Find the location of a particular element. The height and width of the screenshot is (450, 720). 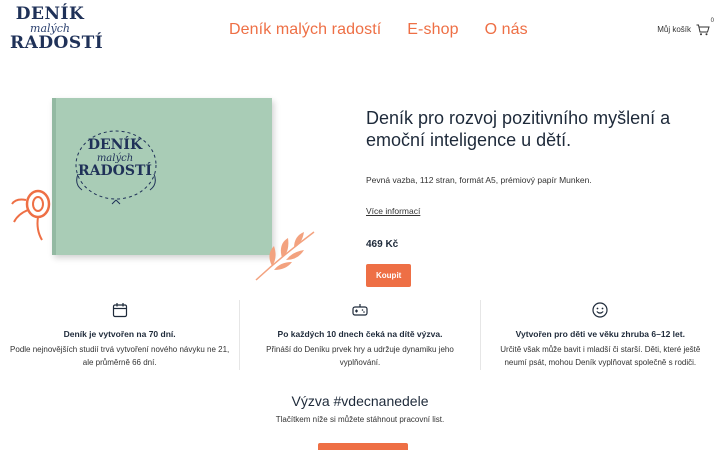

feature-title: Deník je vytvořen na 70 dní. is located at coordinates (119, 334).